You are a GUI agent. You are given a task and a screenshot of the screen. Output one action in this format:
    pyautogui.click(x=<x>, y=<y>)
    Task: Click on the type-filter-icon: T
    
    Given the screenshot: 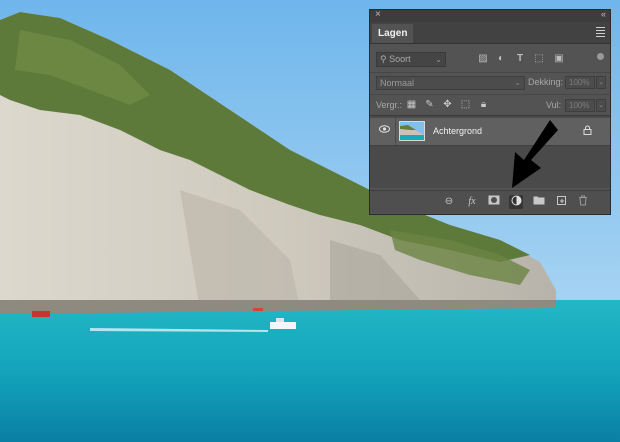 What is the action you would take?
    pyautogui.click(x=520, y=59)
    